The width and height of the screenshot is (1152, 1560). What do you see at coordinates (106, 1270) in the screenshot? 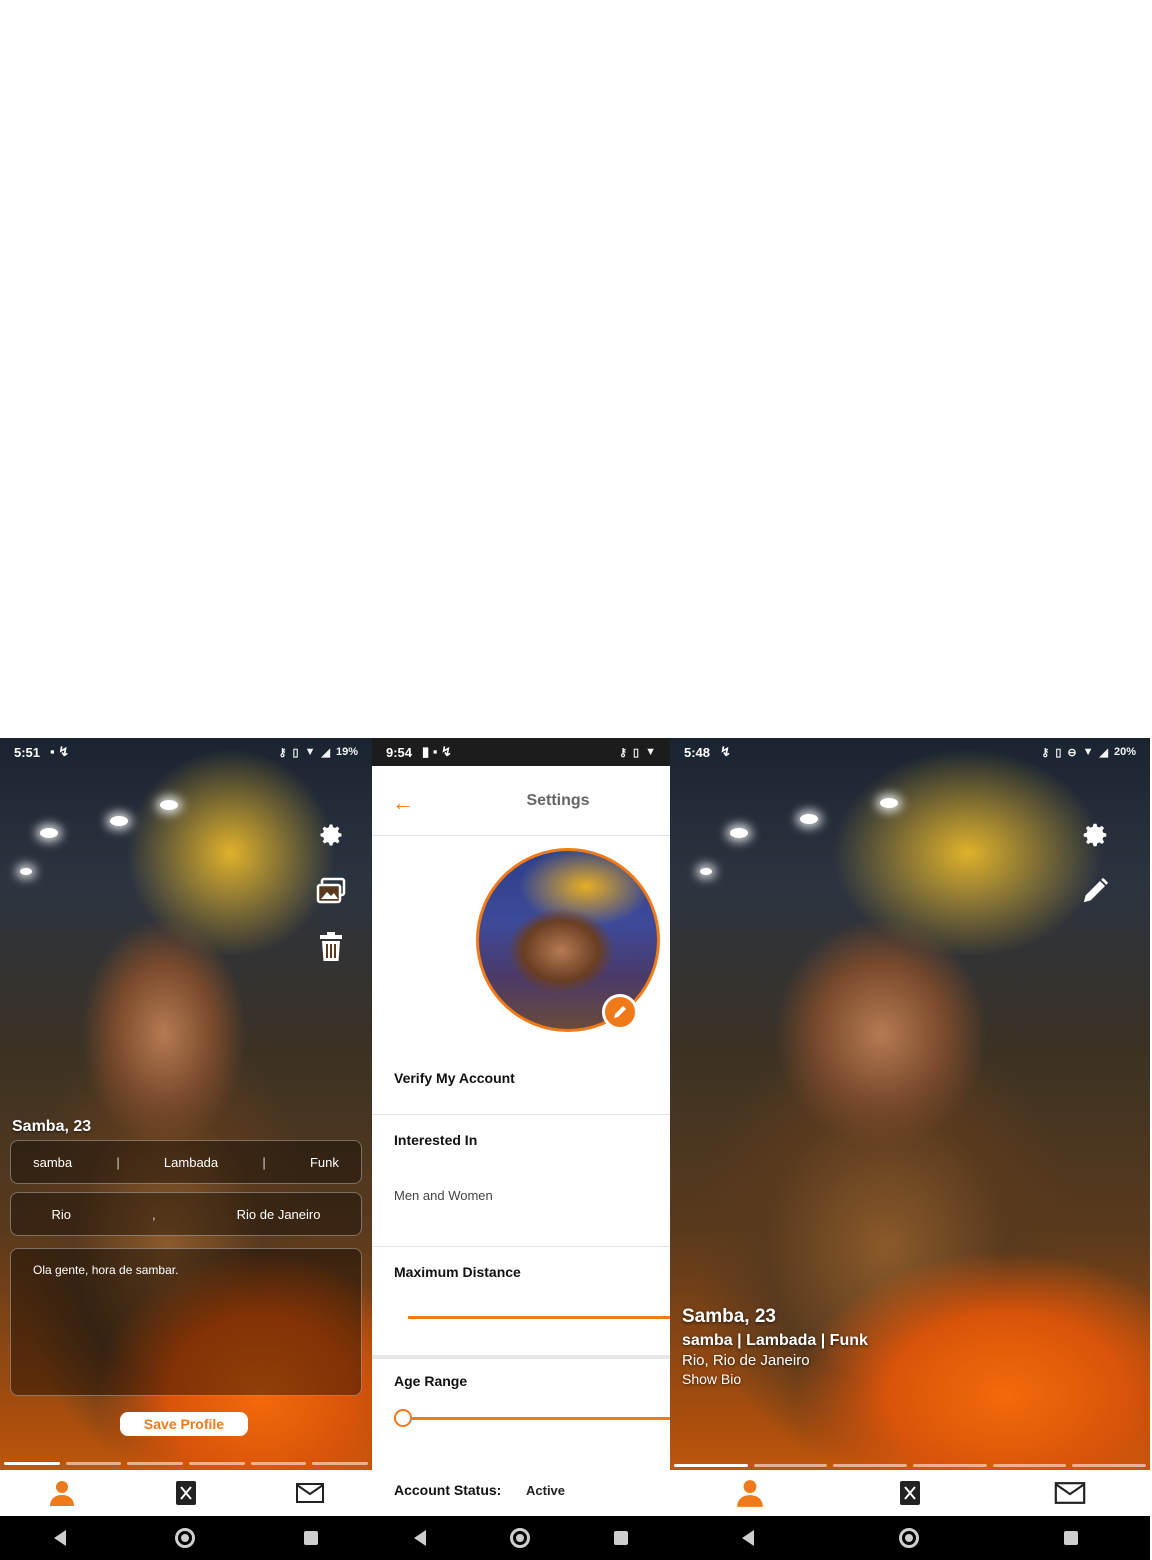
I see `bio-text: Ola gente, hora de sambar.` at bounding box center [106, 1270].